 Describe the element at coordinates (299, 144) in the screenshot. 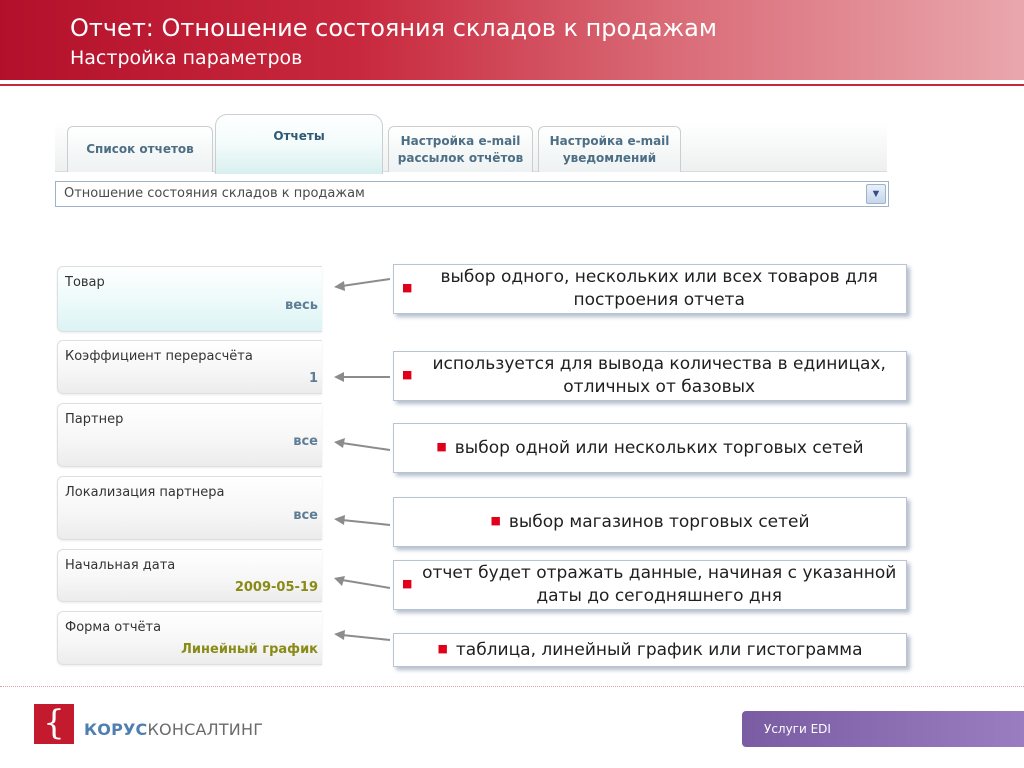

I see `tab-reports: Отчеты` at that location.